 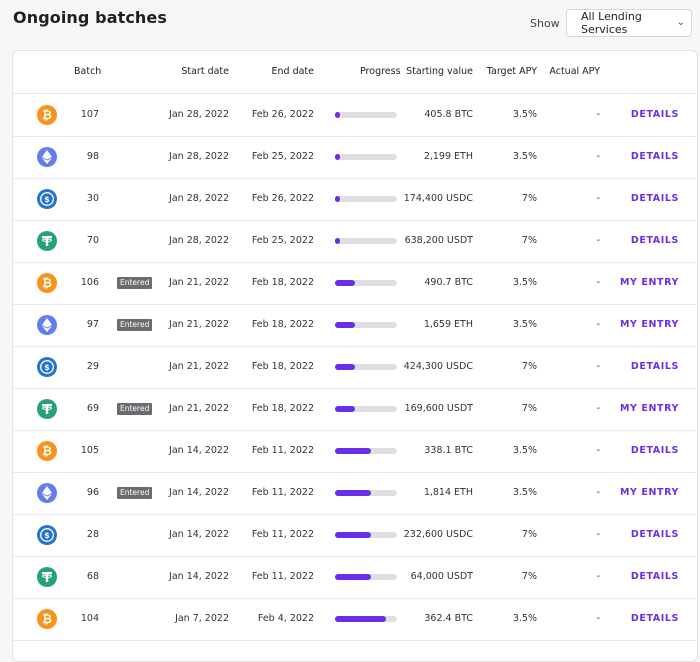 What do you see at coordinates (439, 71) in the screenshot?
I see `header-starting-value: Starting value` at bounding box center [439, 71].